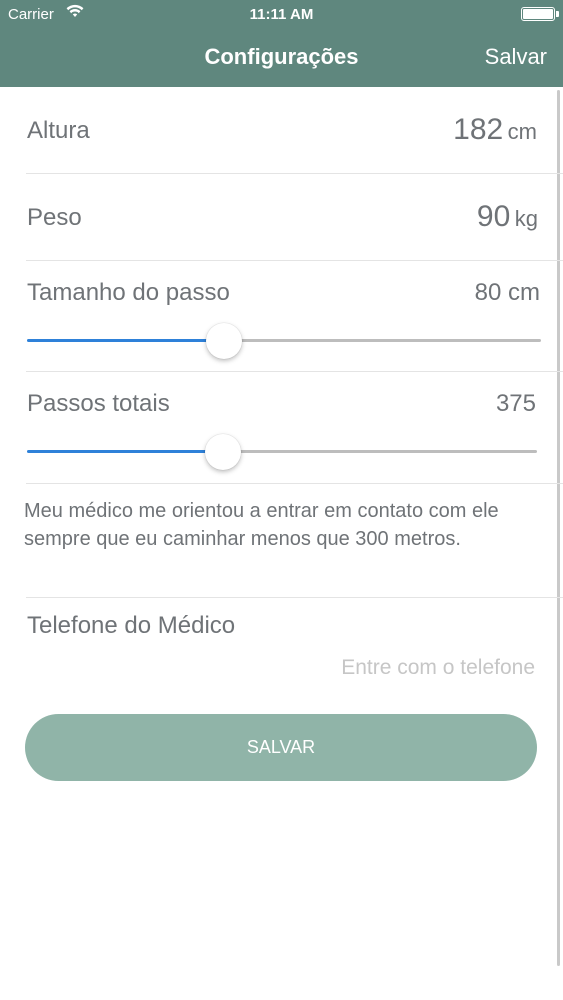  What do you see at coordinates (281, 427) in the screenshot?
I see `total-steps-row: Passos totais 375` at bounding box center [281, 427].